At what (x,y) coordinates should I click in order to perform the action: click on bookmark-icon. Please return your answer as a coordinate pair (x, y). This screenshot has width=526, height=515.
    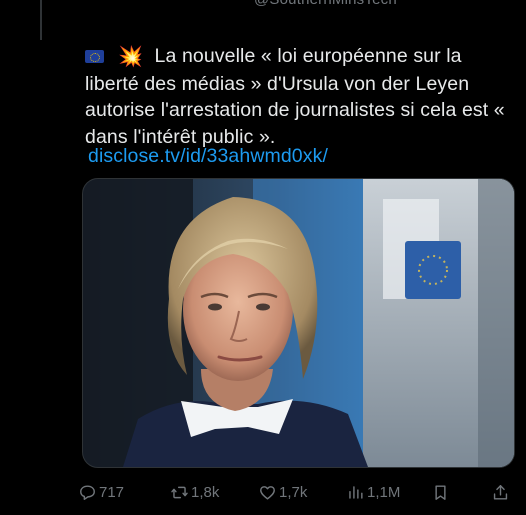
    Looking at the image, I should click on (440, 492).